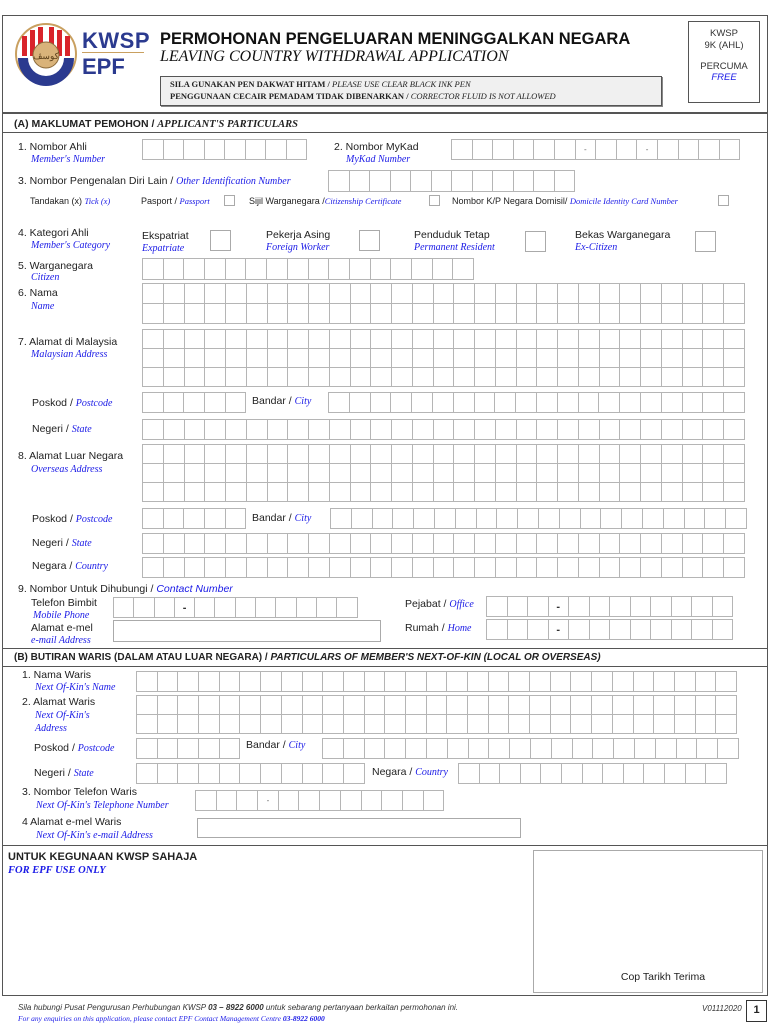 This screenshot has height=1024, width=770. Describe the element at coordinates (443, 473) in the screenshot. I see `overseas-address-row2` at that location.